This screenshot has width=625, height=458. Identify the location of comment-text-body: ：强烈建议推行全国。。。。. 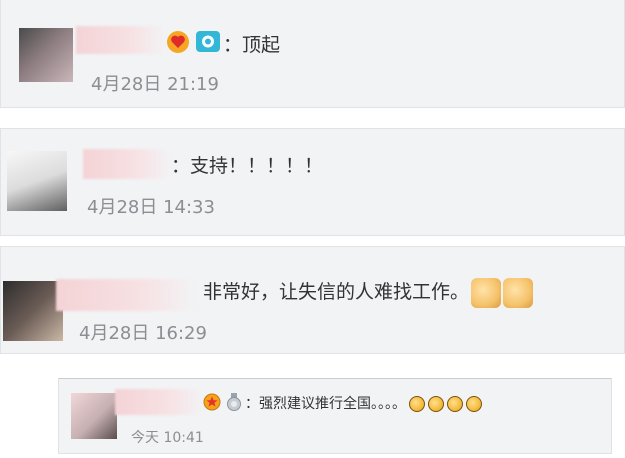
(325, 404).